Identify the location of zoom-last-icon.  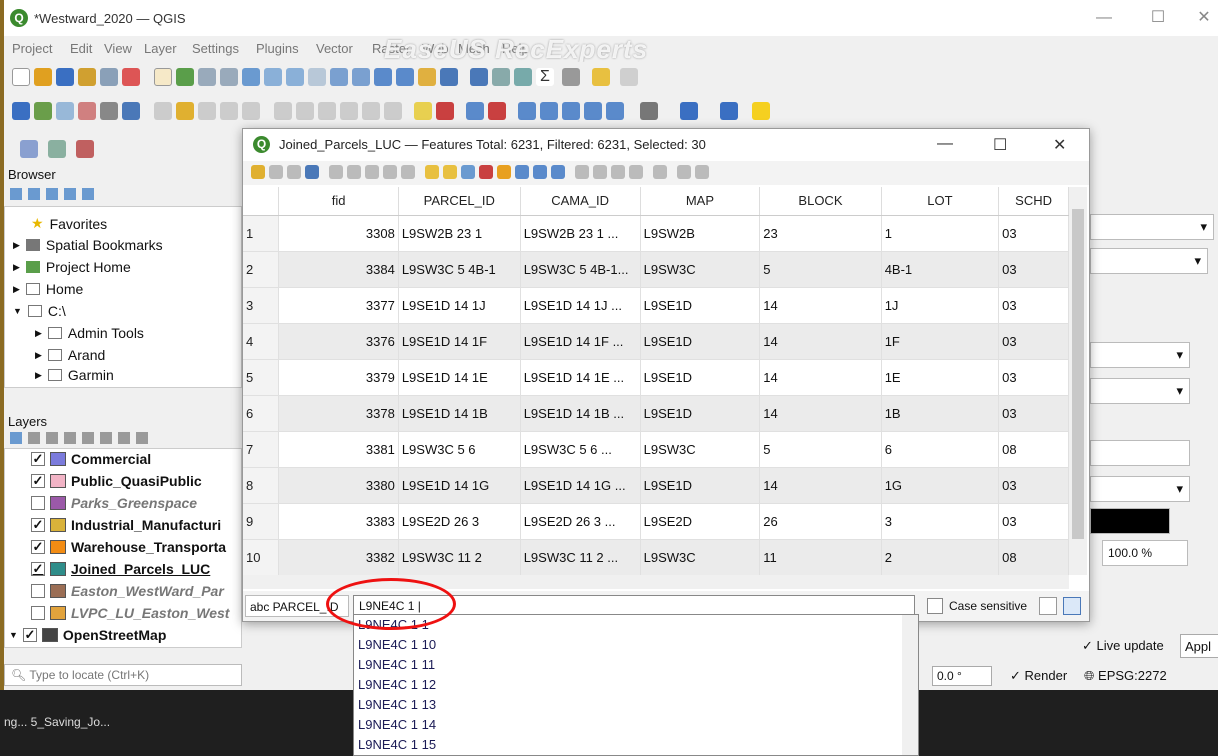
(339, 77).